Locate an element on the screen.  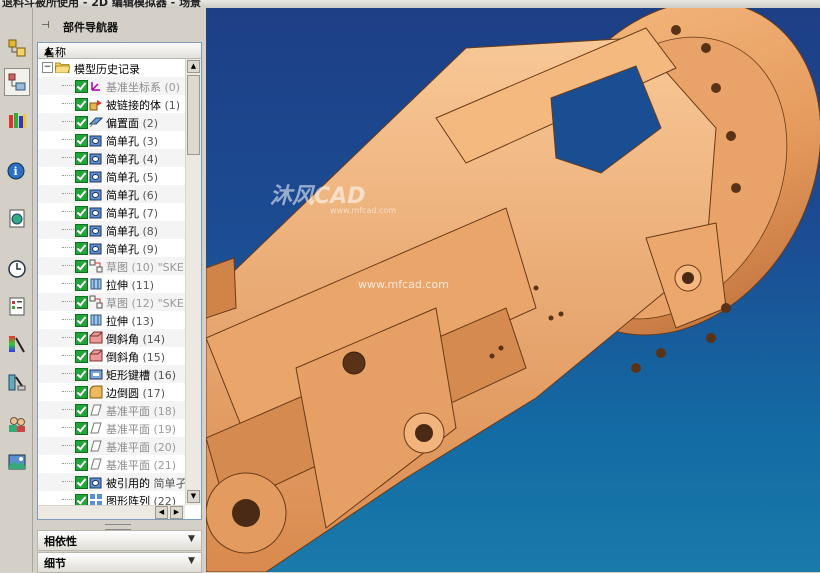
tree-node-model-history: − 模型历史记录 is located at coordinates (111, 68).